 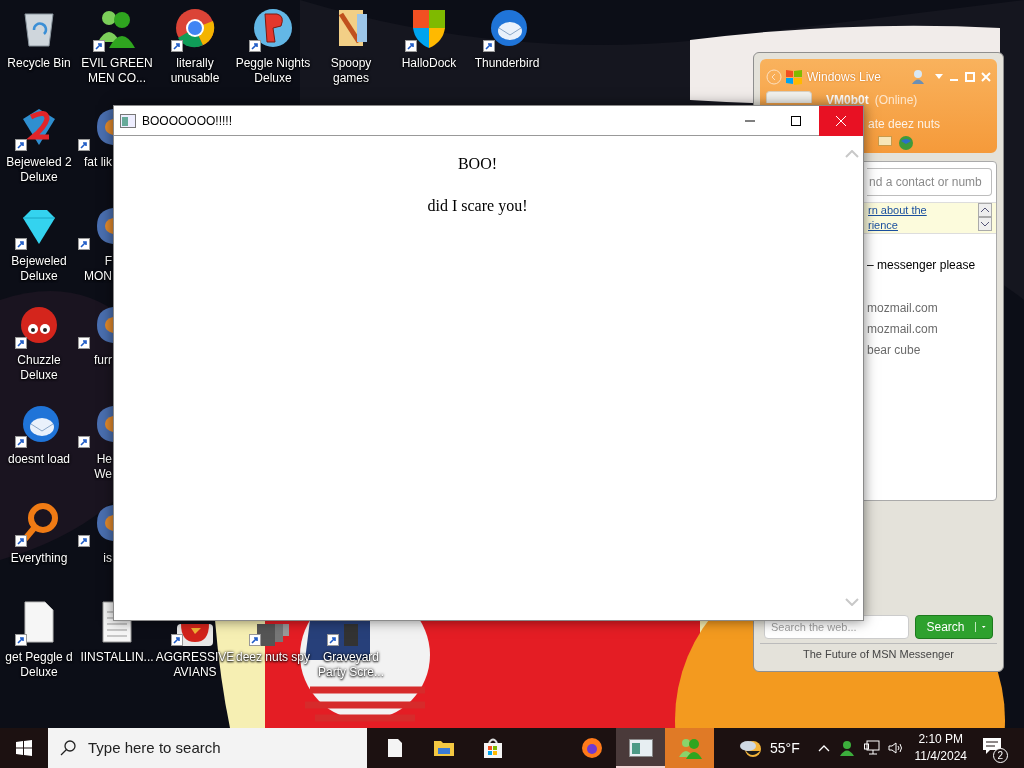 What do you see at coordinates (39, 368) in the screenshot?
I see `icon-label: Chuzzle Deluxe` at bounding box center [39, 368].